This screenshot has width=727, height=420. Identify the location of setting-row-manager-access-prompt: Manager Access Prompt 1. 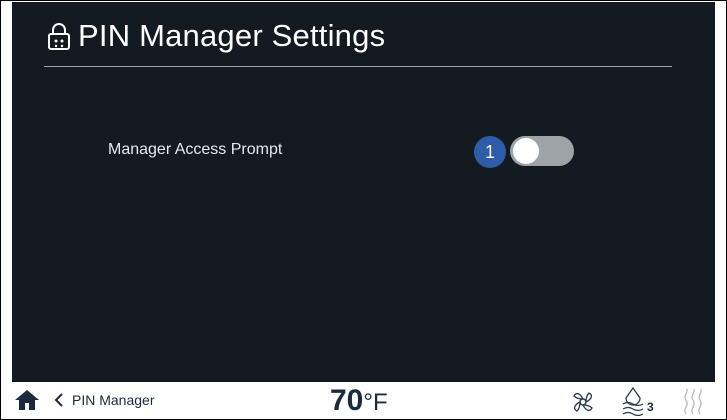
(363, 152).